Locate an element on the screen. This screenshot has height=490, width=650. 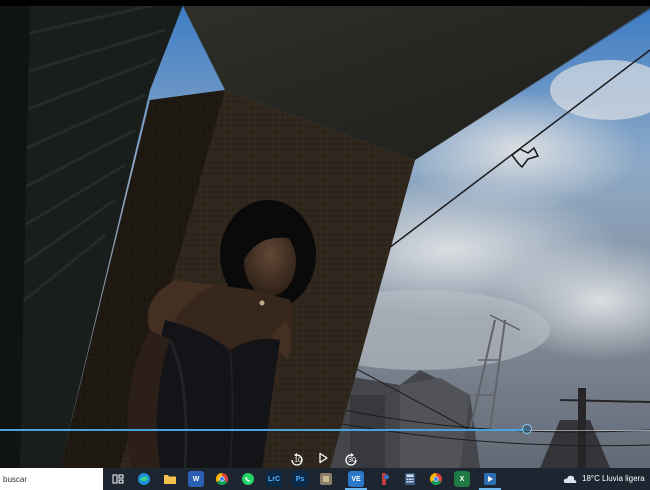
media-player-icon is located at coordinates (490, 479).